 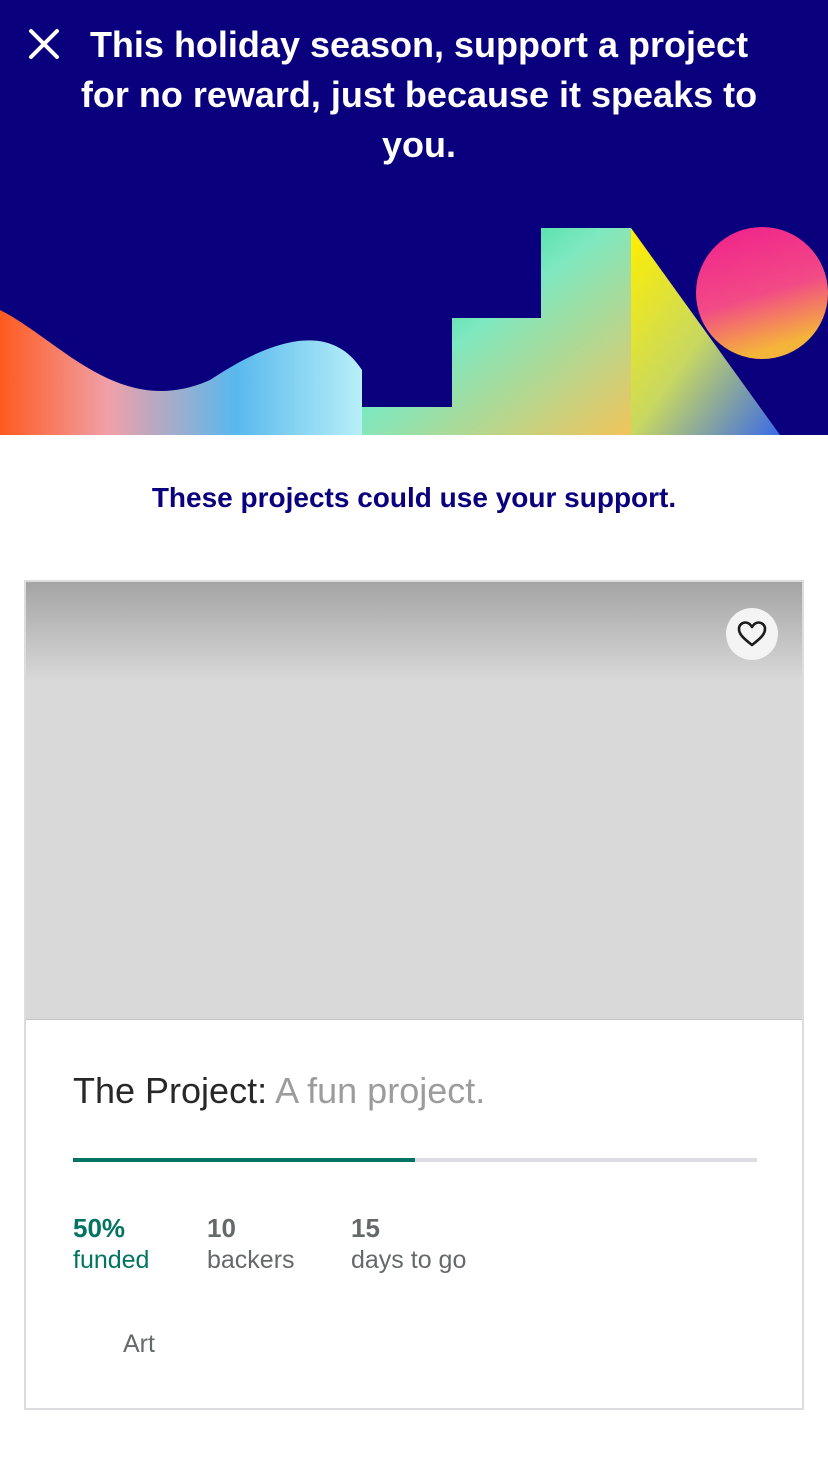 I want to click on funded-stat: 50% funded, so click(x=111, y=1244).